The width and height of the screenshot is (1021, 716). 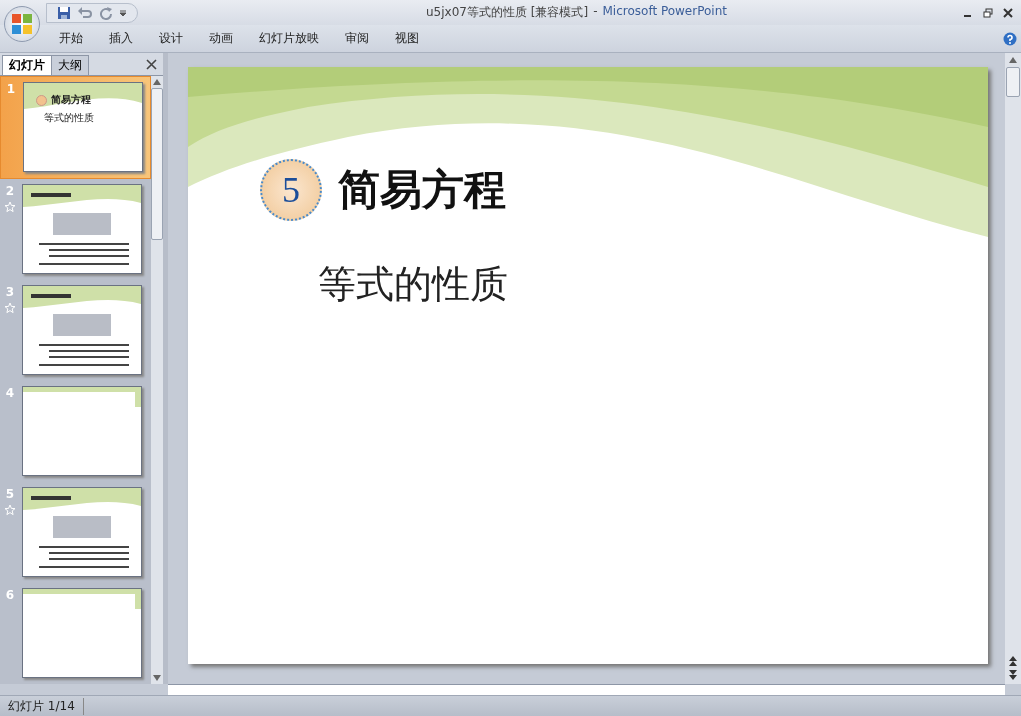 What do you see at coordinates (664, 12) in the screenshot?
I see `app-name: Microsoft PowerPoint` at bounding box center [664, 12].